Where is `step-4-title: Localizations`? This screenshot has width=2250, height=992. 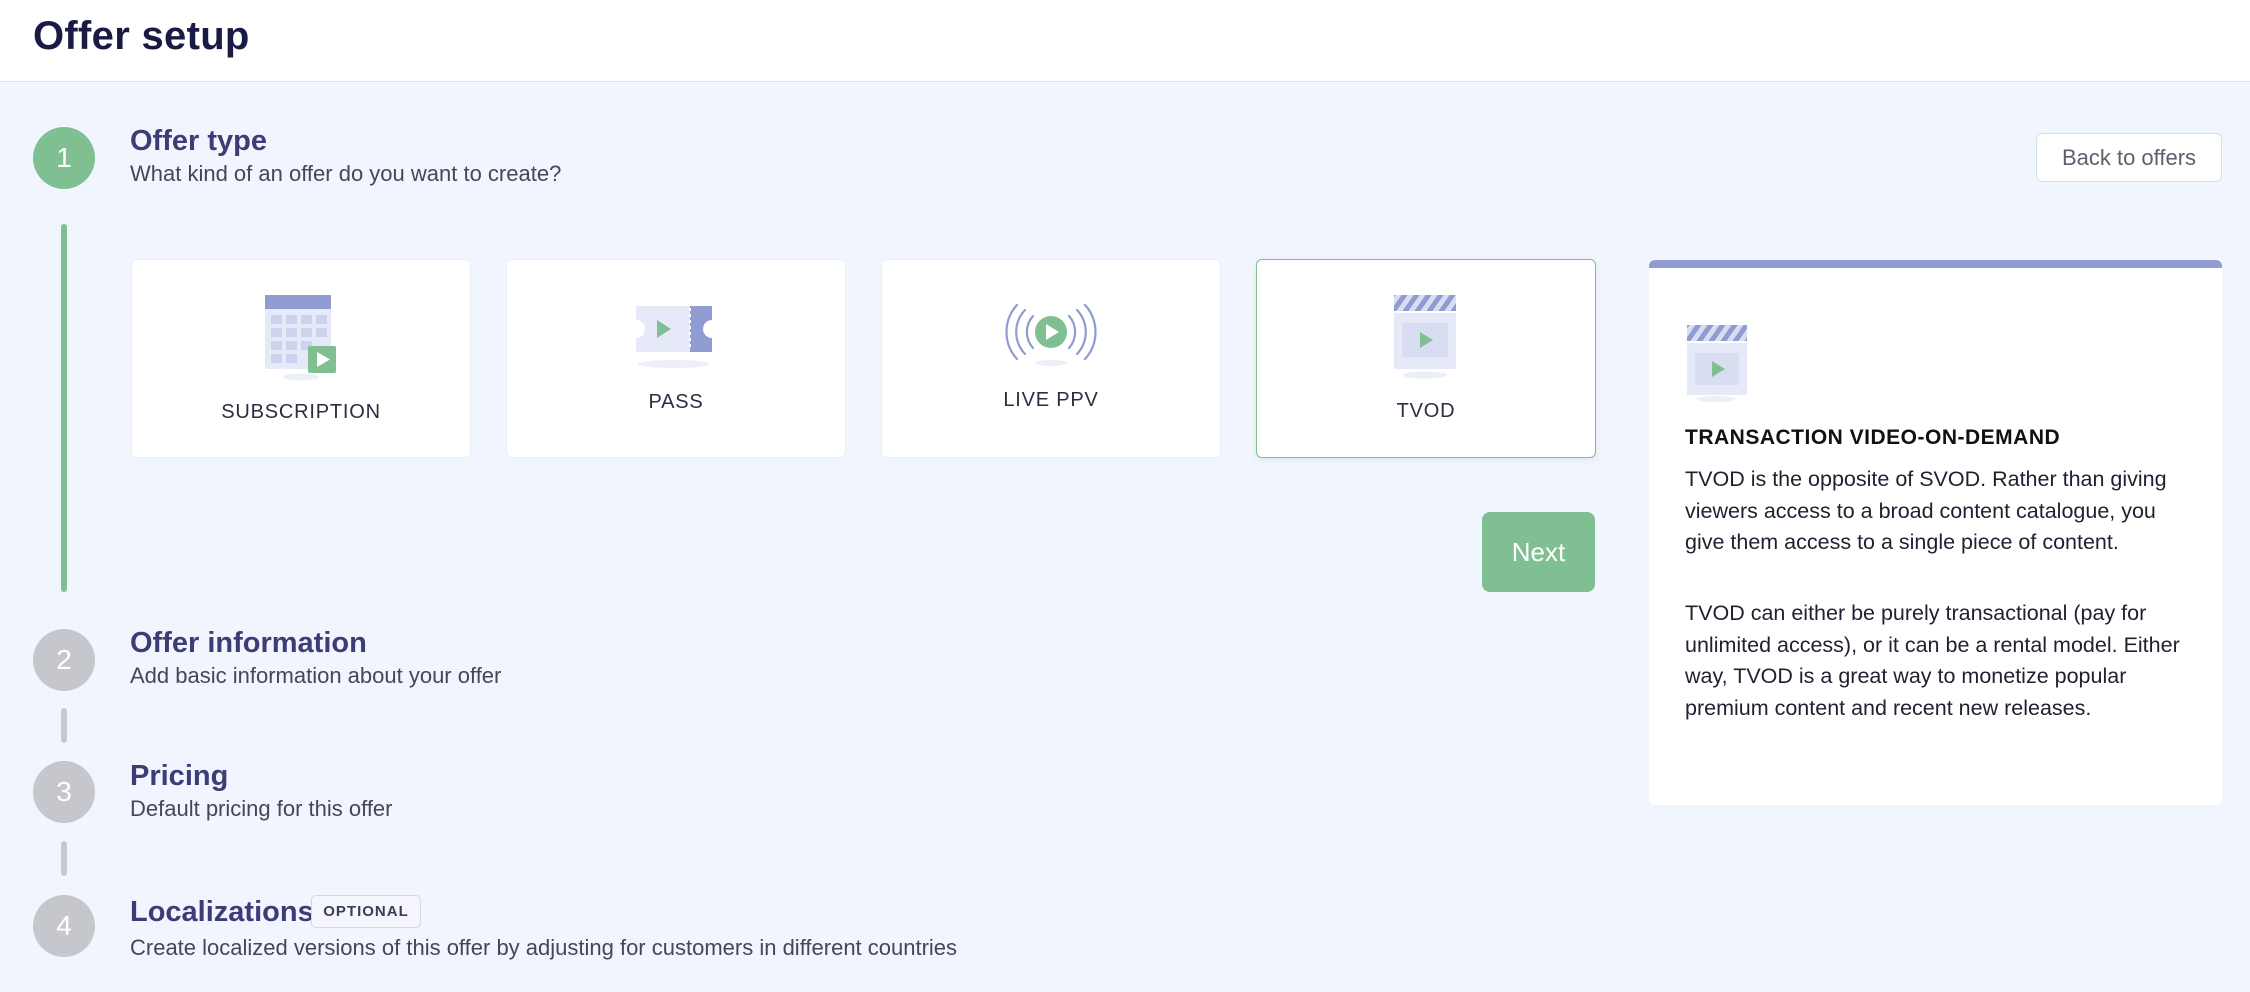 step-4-title: Localizations is located at coordinates (222, 912).